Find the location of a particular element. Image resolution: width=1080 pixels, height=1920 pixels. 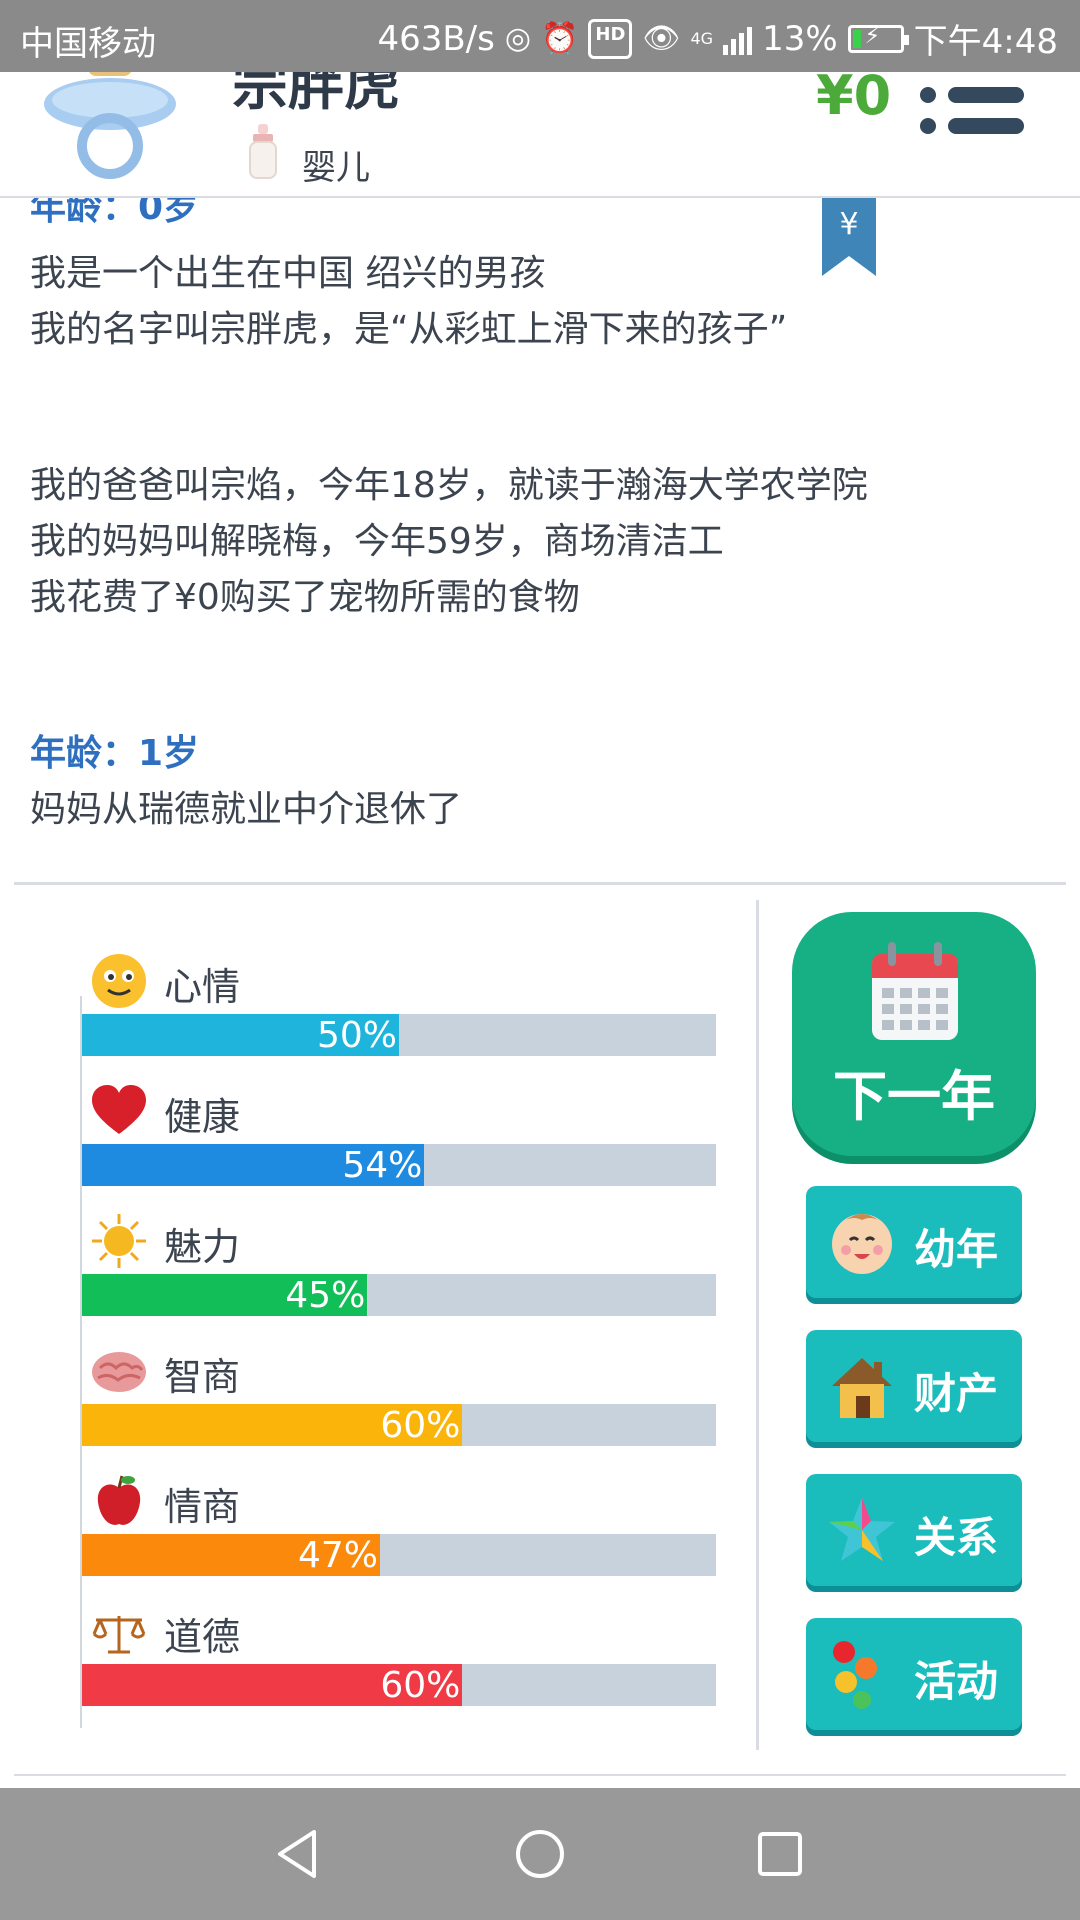

stat-mood: 心情 50% is located at coordinates (399, 1008).